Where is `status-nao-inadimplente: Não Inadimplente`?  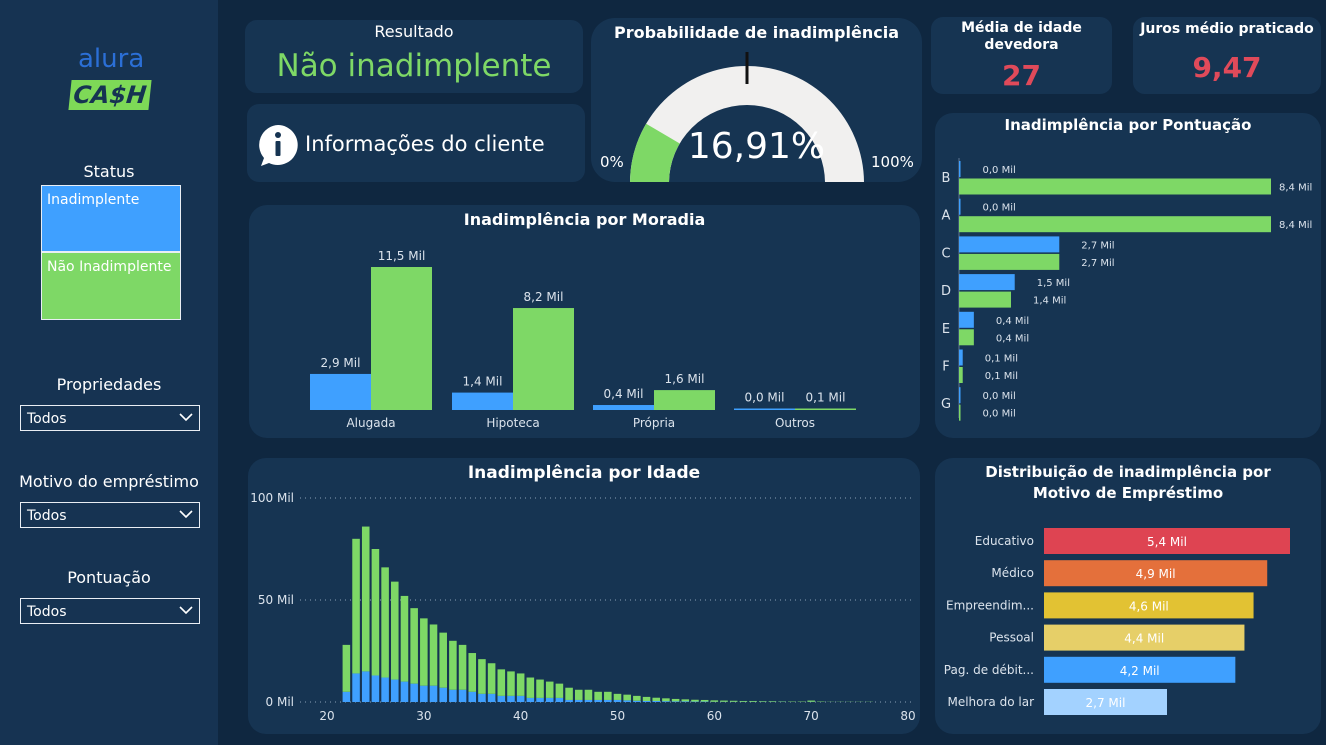
status-nao-inadimplente: Não Inadimplente is located at coordinates (111, 286).